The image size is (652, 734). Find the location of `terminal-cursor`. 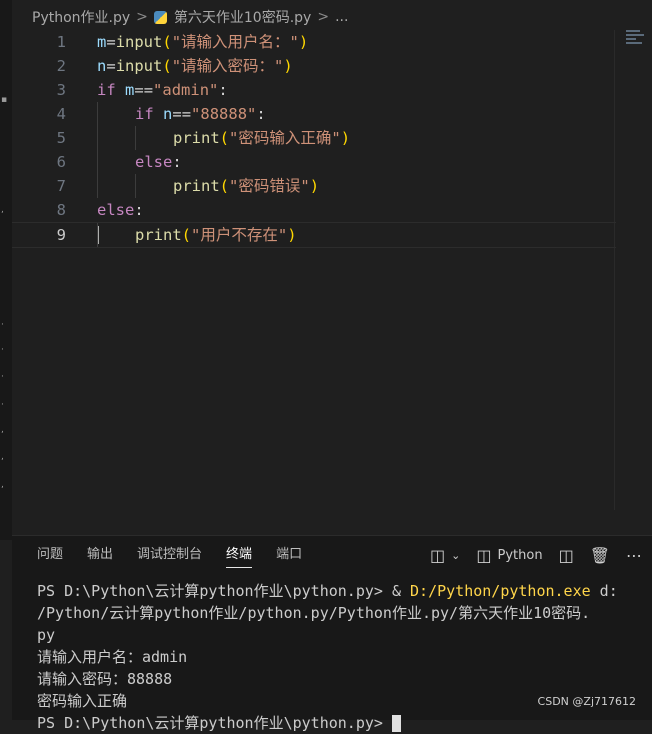

terminal-cursor is located at coordinates (396, 723).